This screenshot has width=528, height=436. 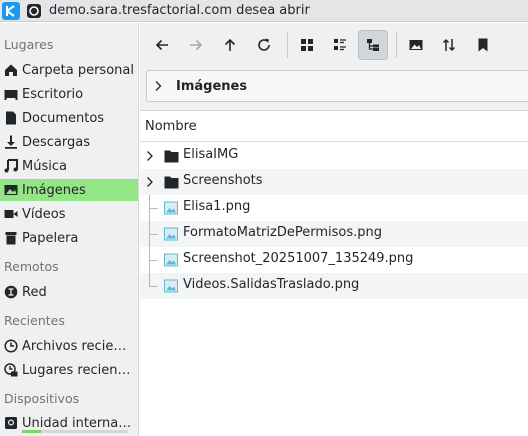 I want to click on drive-usage-fill, so click(x=32, y=431).